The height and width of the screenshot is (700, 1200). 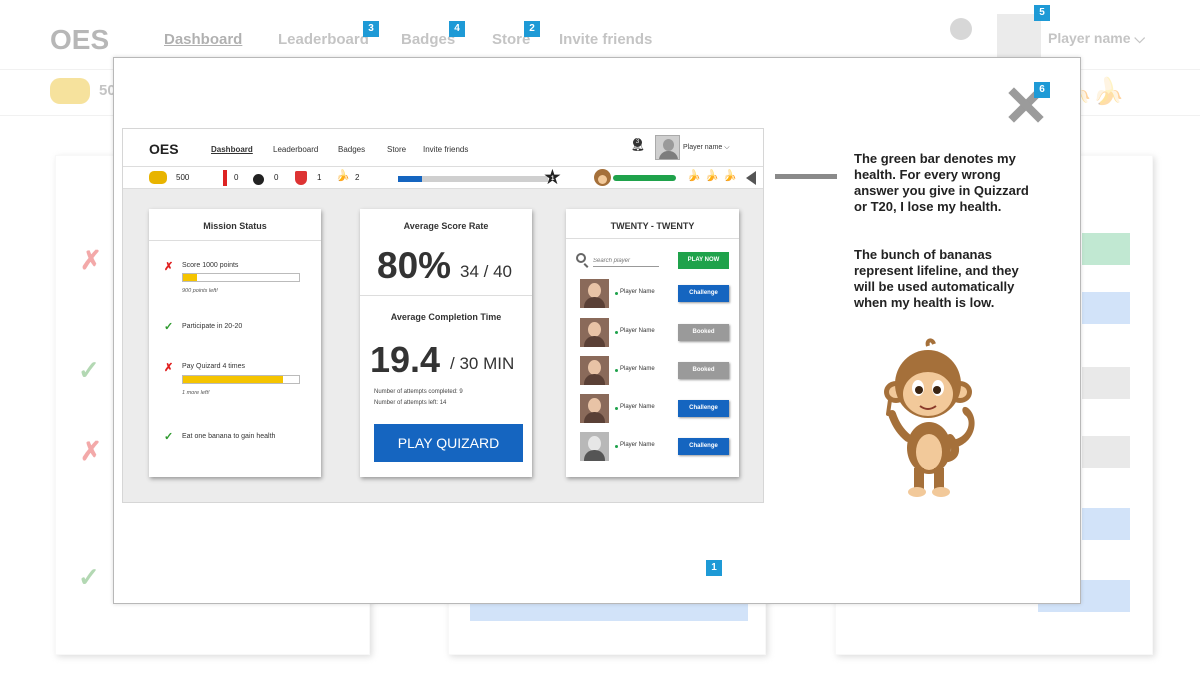 What do you see at coordinates (1106, 249) in the screenshot?
I see `bg-playnow-button` at bounding box center [1106, 249].